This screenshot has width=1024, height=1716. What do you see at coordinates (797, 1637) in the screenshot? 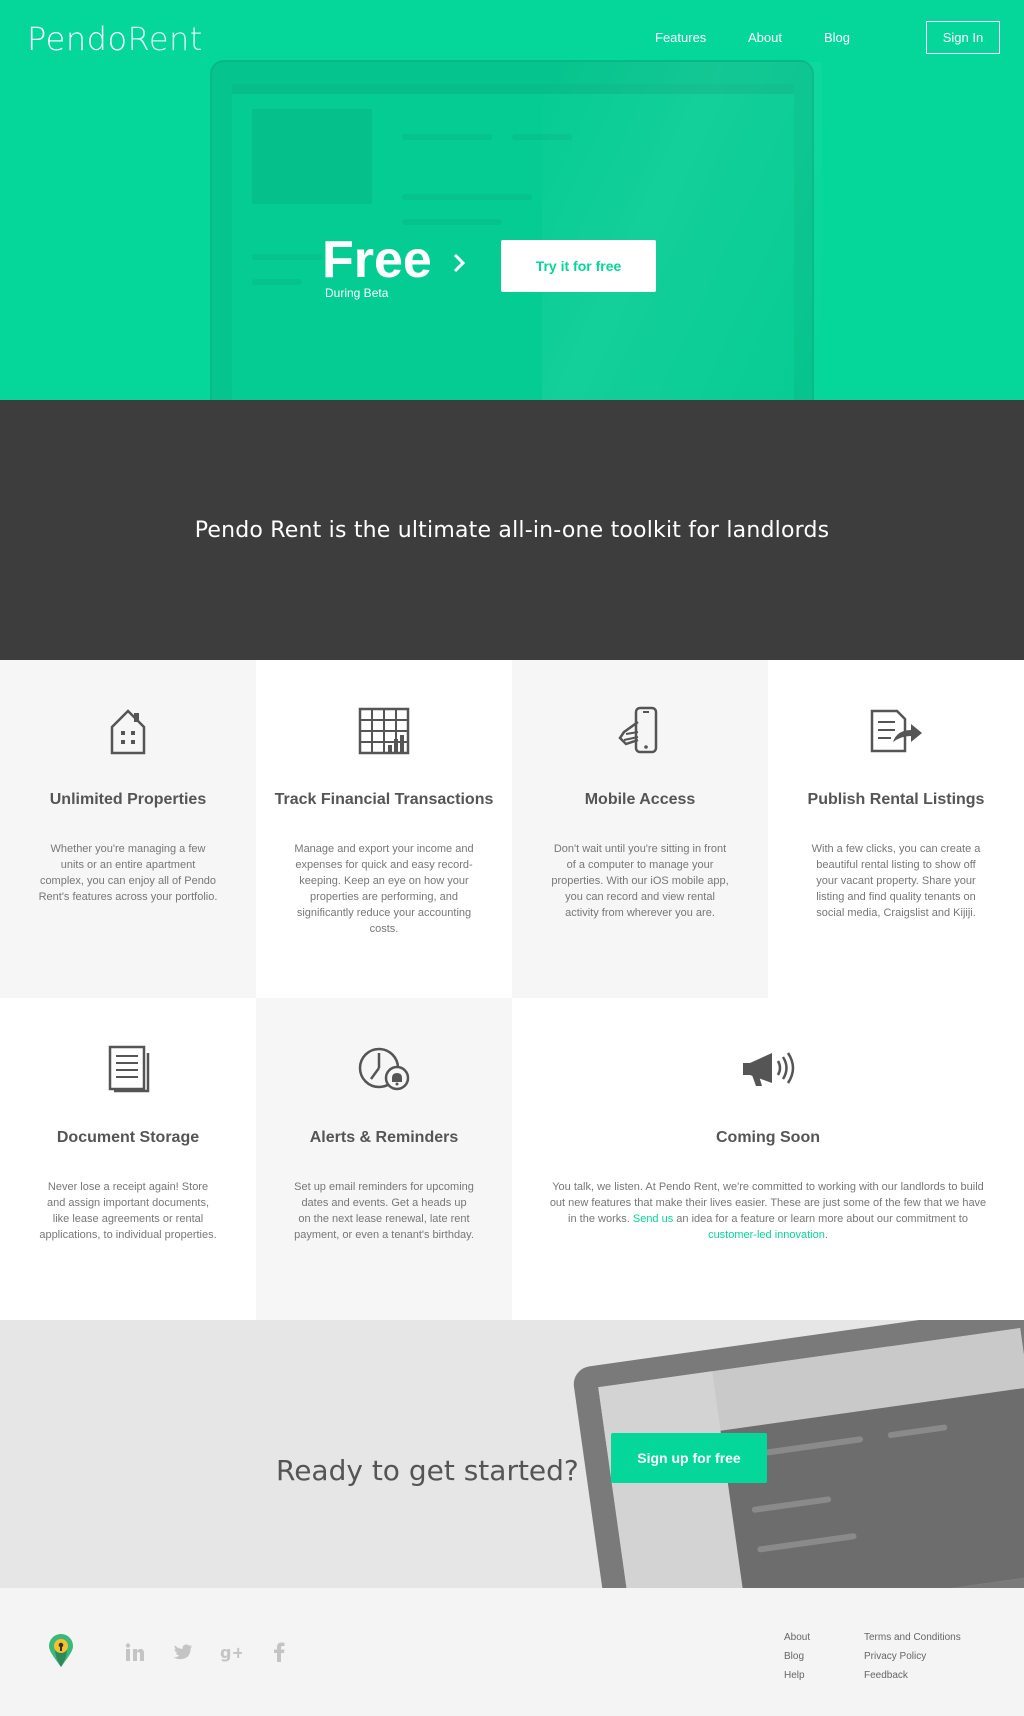
I see `footer-link-about: About` at bounding box center [797, 1637].